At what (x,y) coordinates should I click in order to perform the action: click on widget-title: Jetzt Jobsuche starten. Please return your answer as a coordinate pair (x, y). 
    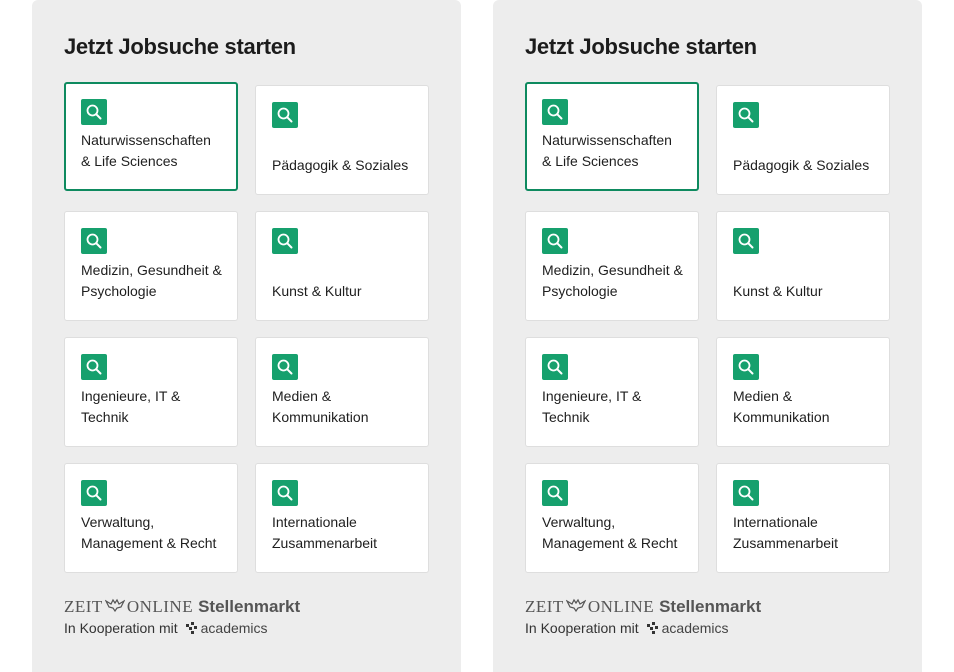
    Looking at the image, I should click on (180, 46).